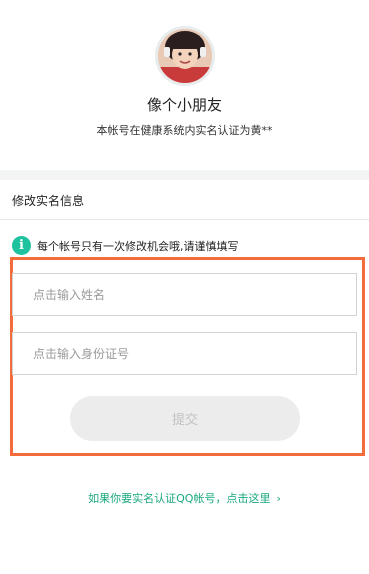  Describe the element at coordinates (278, 498) in the screenshot. I see `chevron-right-icon: ›` at that location.